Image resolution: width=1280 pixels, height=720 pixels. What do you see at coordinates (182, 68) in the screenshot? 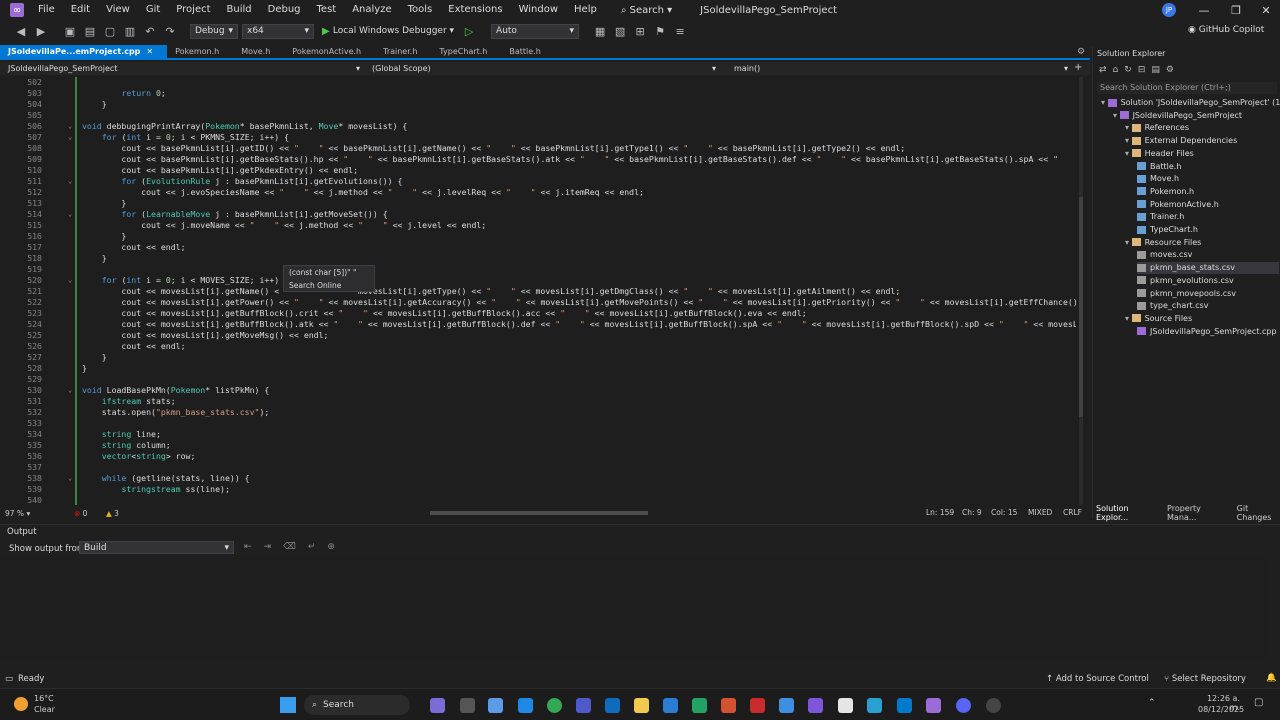
I see `project-scope-dropdown: JSoldevillaPego_SemProject ▾` at bounding box center [182, 68].